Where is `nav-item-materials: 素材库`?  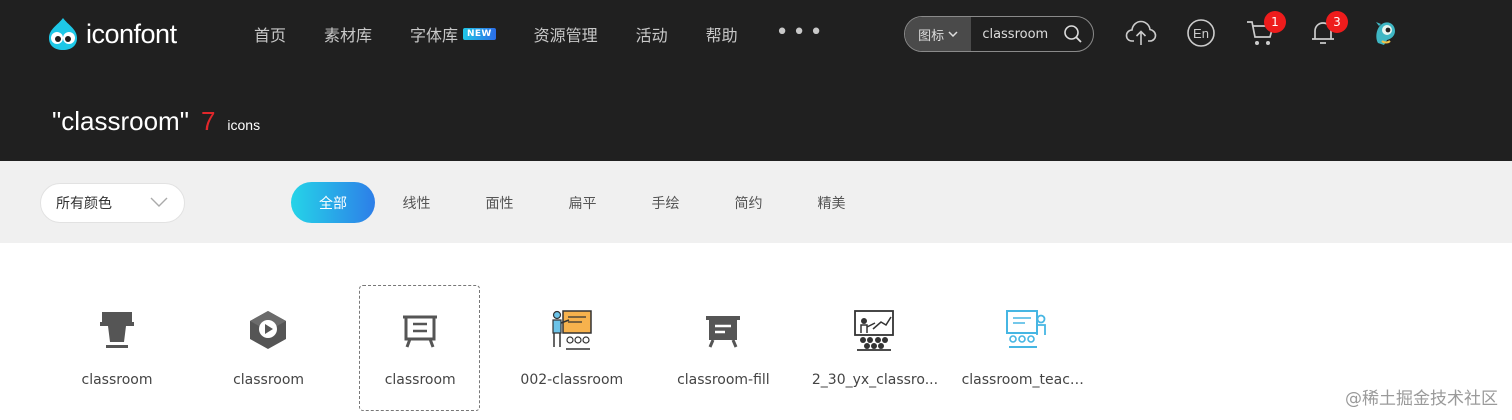
nav-item-materials: 素材库 is located at coordinates (348, 34).